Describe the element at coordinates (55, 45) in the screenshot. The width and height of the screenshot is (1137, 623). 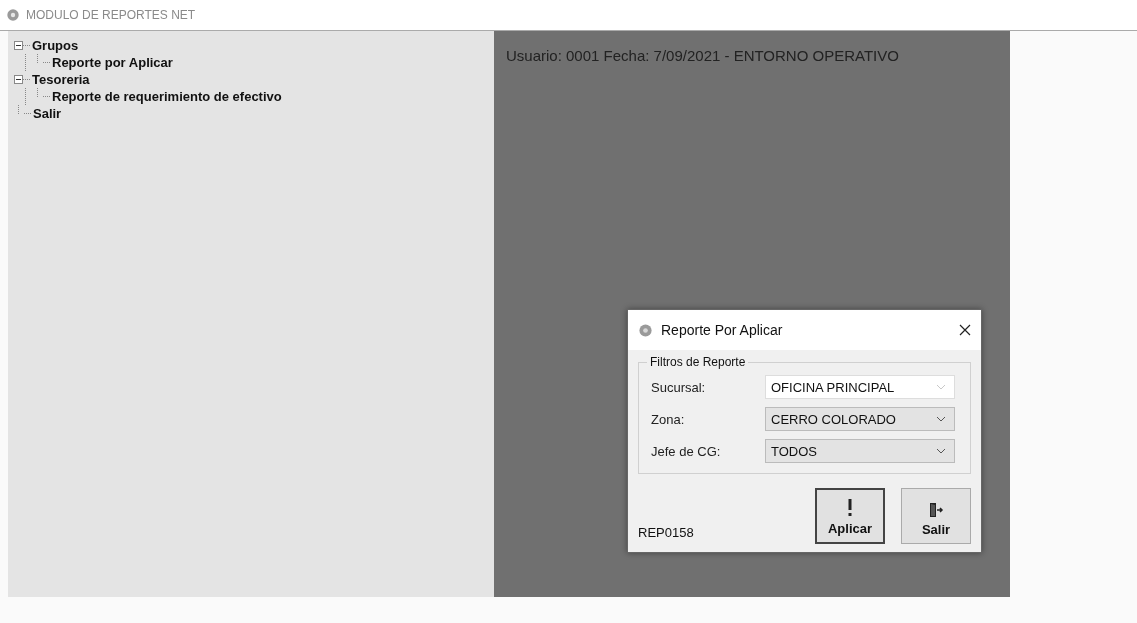
I see `tree-item: Grupos` at that location.